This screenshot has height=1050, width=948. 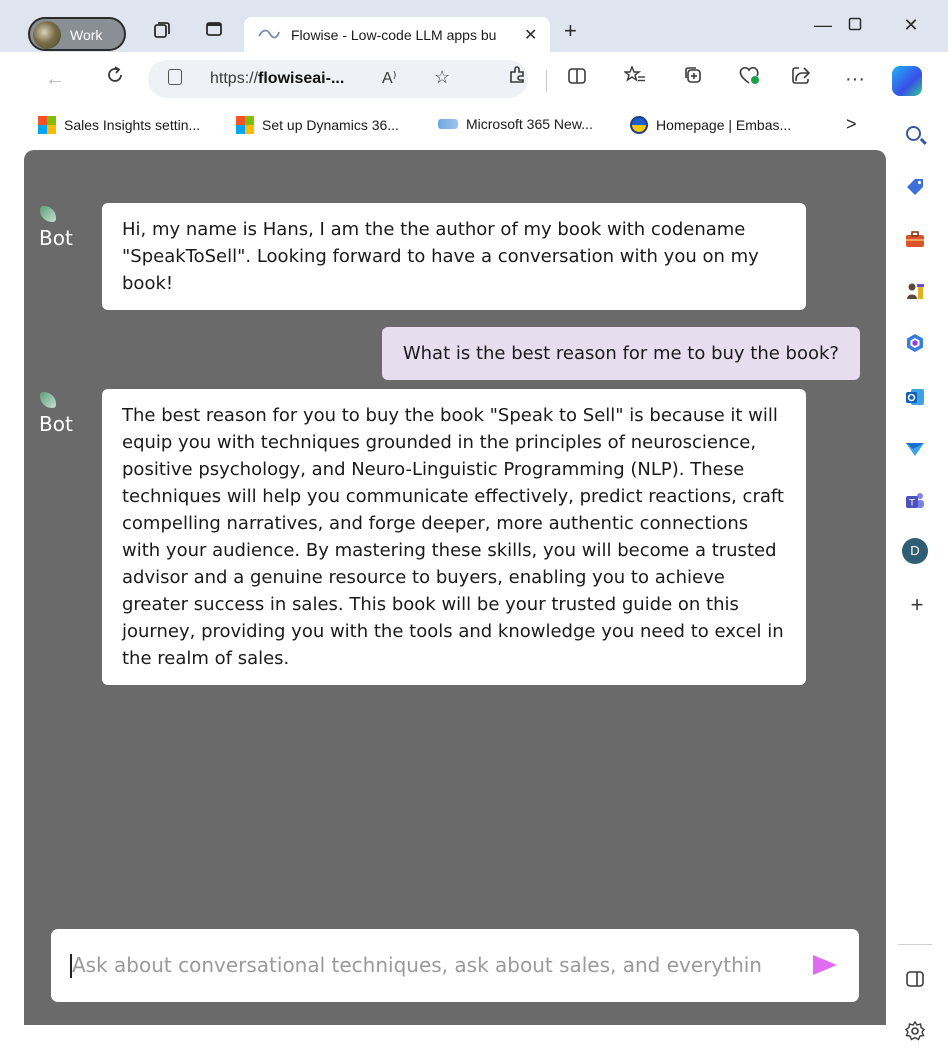 What do you see at coordinates (214, 34) in the screenshot?
I see `tab-actions-icon` at bounding box center [214, 34].